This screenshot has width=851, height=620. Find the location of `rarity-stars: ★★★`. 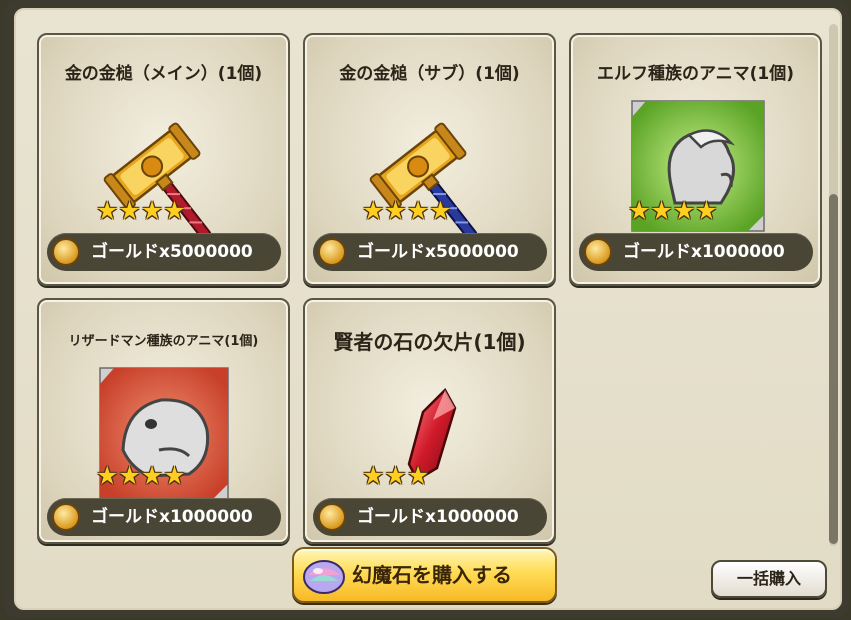

rarity-stars: ★★★ is located at coordinates (396, 475).